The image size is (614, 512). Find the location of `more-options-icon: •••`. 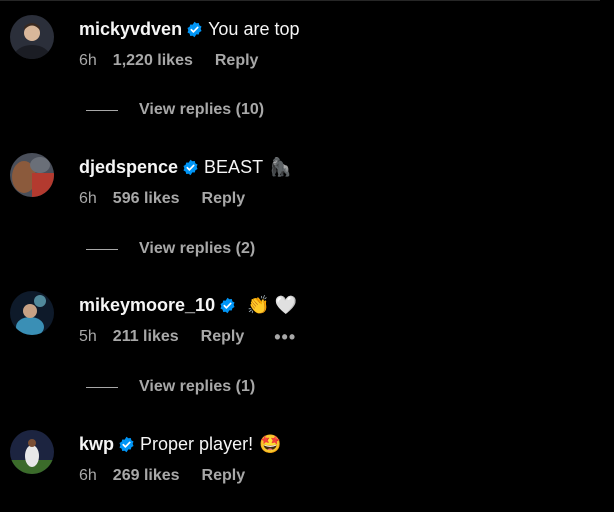

more-options-icon: ••• is located at coordinates (285, 337).